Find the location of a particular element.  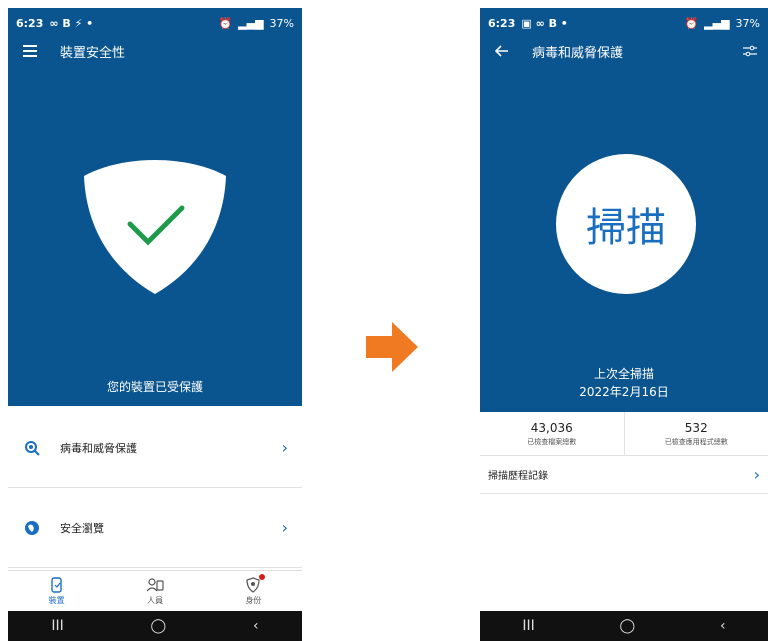

nav-label: 人員 is located at coordinates (154, 600).